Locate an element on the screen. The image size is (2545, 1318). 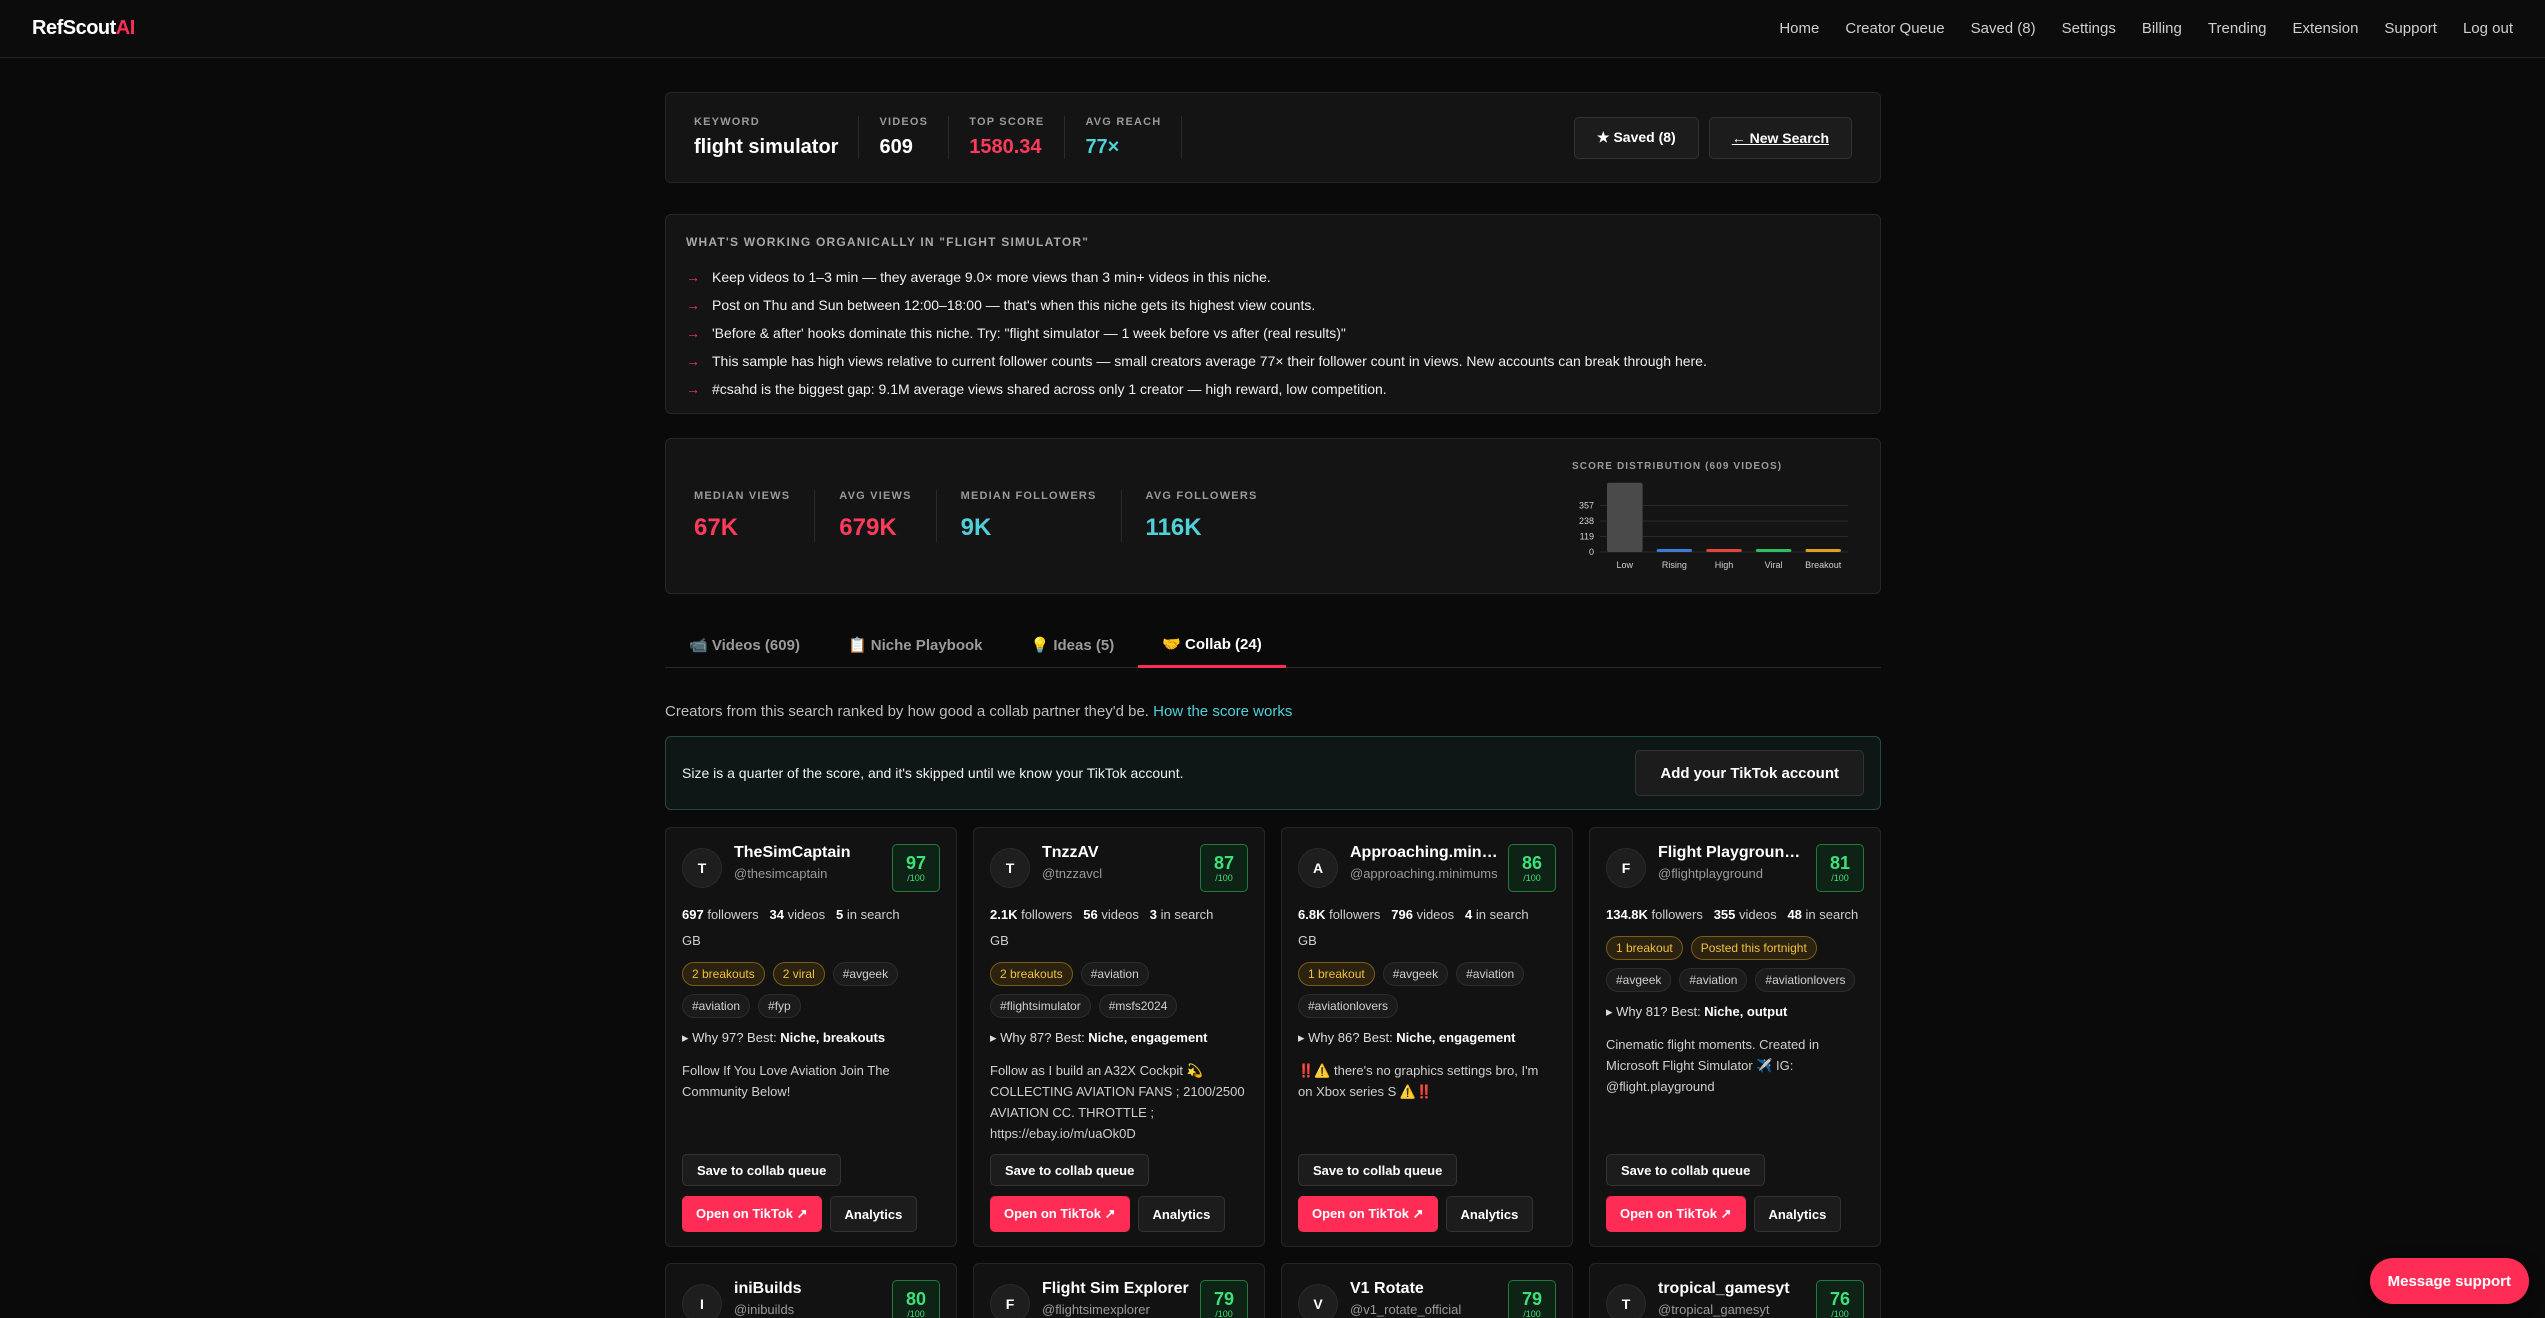
collab-score-badge: 87/100 is located at coordinates (1224, 868).